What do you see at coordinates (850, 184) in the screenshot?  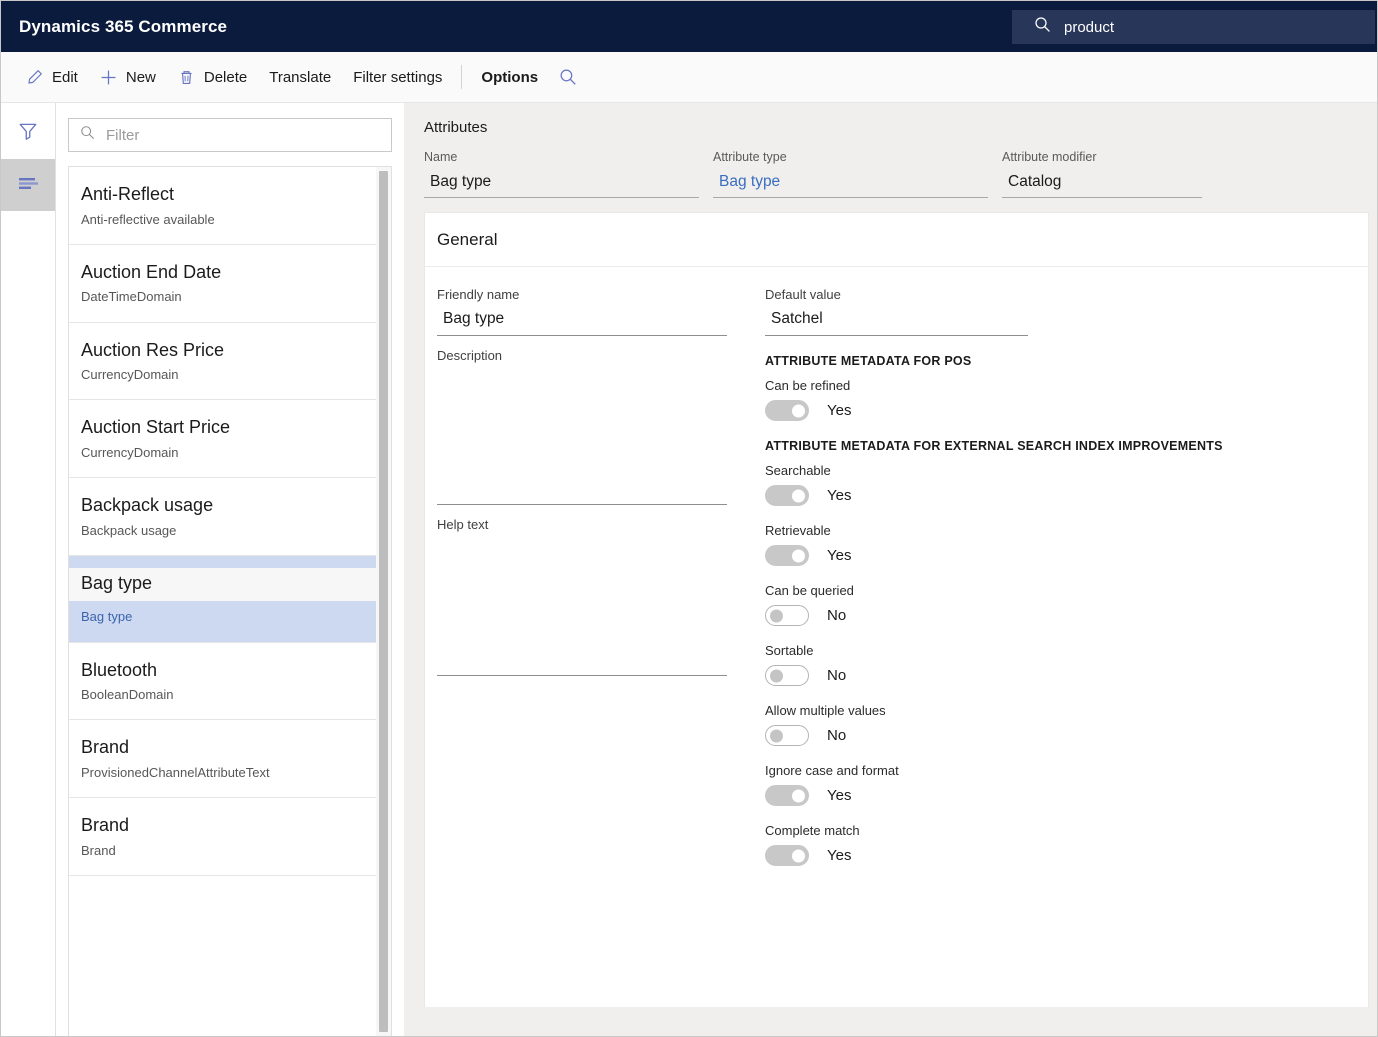 I see `attribute-type-value-link: Bag type` at bounding box center [850, 184].